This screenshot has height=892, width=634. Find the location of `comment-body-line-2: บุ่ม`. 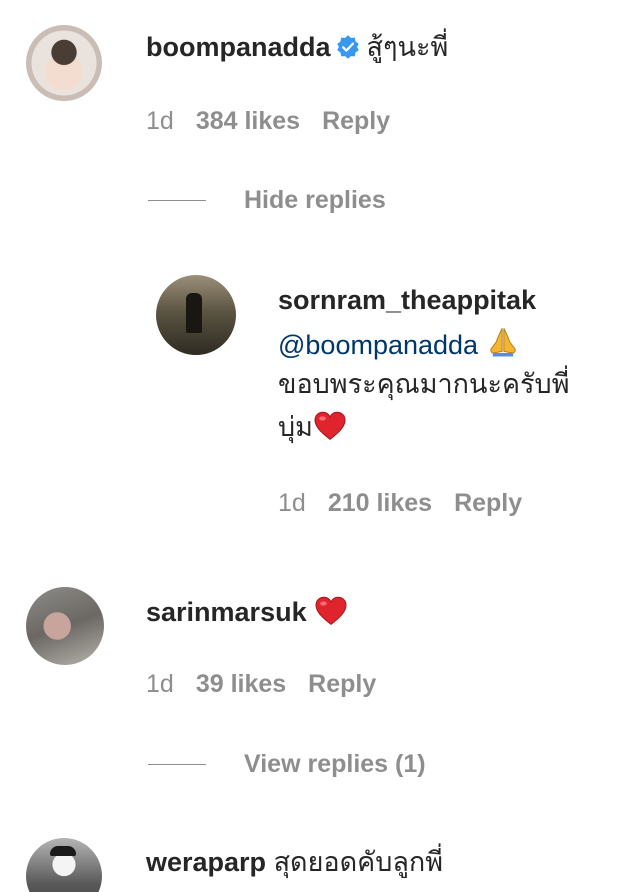

comment-body-line-2: บุ่ม is located at coordinates (312, 427).